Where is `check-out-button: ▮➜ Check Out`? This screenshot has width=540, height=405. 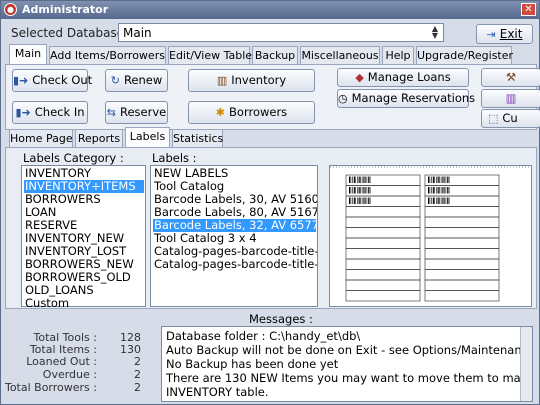 check-out-button: ▮➜ Check Out is located at coordinates (52, 80).